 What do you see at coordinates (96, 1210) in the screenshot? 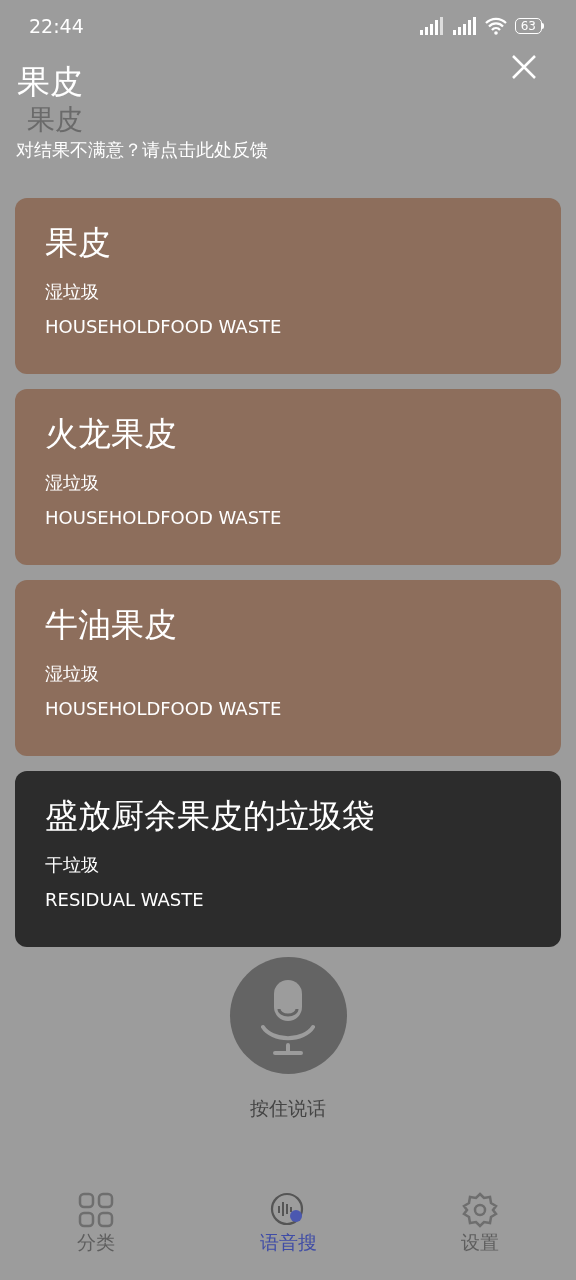
I see `grid-icon` at bounding box center [96, 1210].